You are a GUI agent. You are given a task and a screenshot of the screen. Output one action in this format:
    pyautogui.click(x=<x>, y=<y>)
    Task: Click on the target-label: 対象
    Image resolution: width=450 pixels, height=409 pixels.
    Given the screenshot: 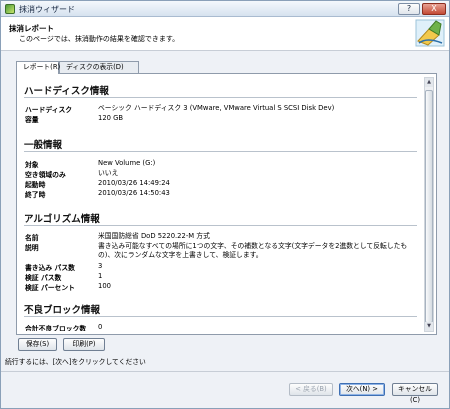 What is the action you would take?
    pyautogui.click(x=32, y=165)
    